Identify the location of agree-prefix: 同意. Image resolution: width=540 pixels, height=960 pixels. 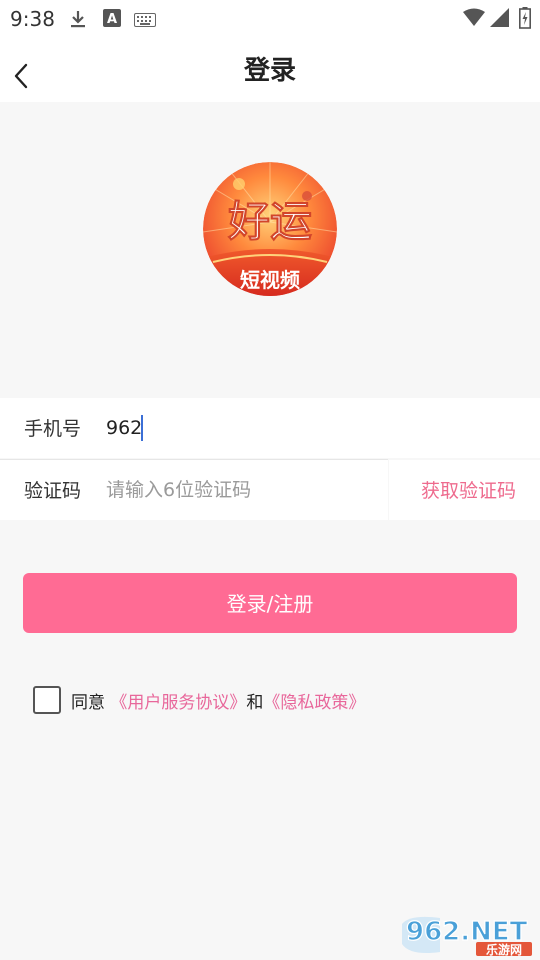
(88, 703).